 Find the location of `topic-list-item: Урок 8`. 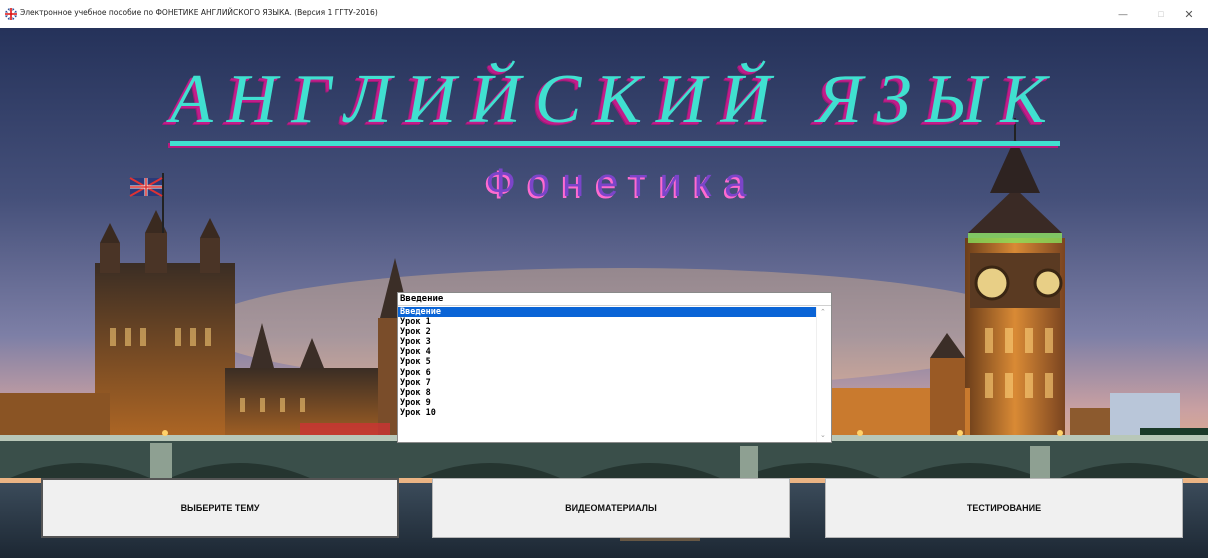

topic-list-item: Урок 8 is located at coordinates (607, 393).